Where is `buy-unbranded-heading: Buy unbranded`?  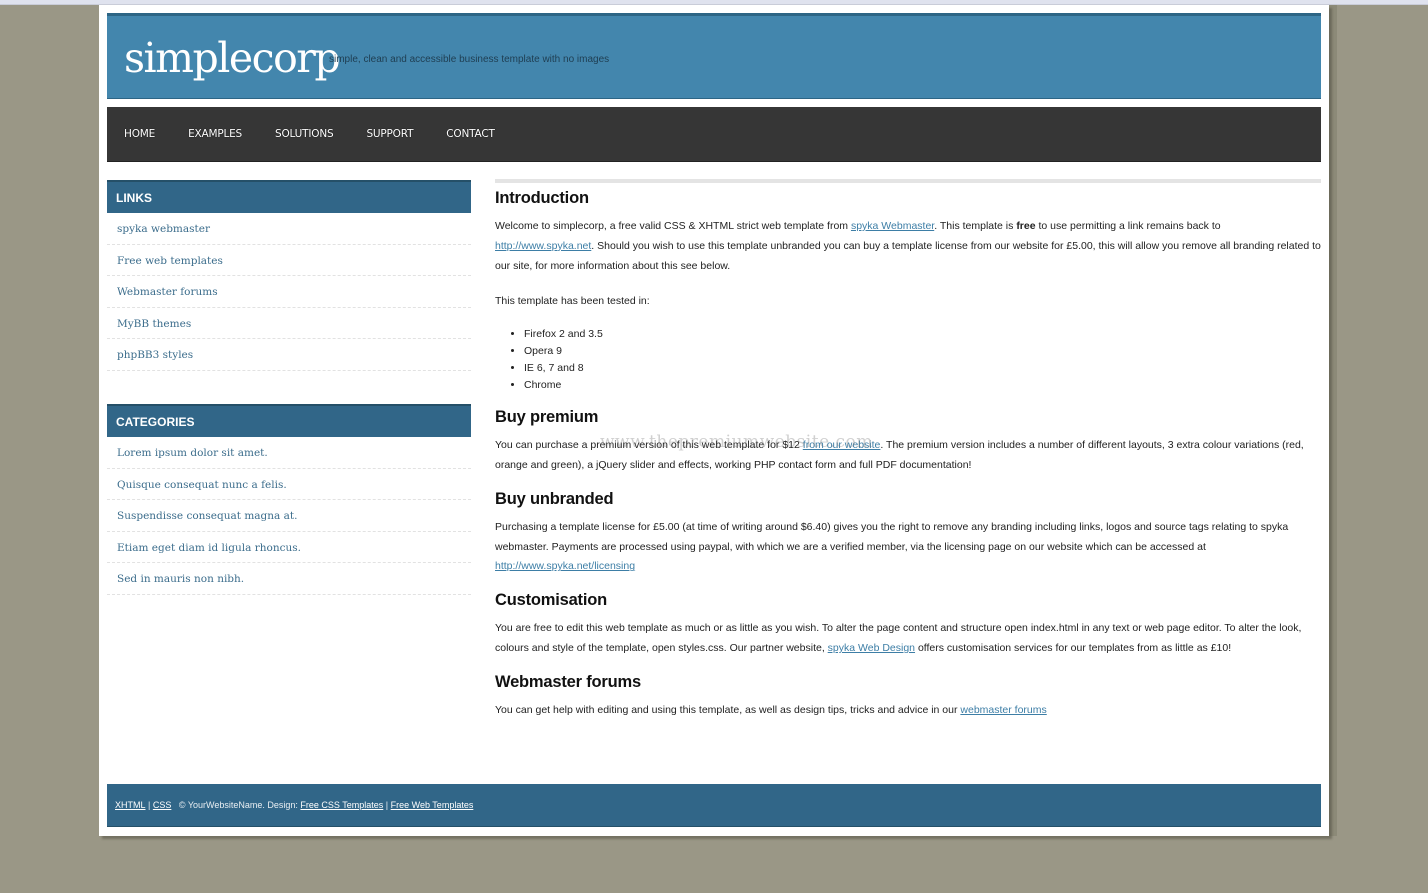 buy-unbranded-heading: Buy unbranded is located at coordinates (554, 498).